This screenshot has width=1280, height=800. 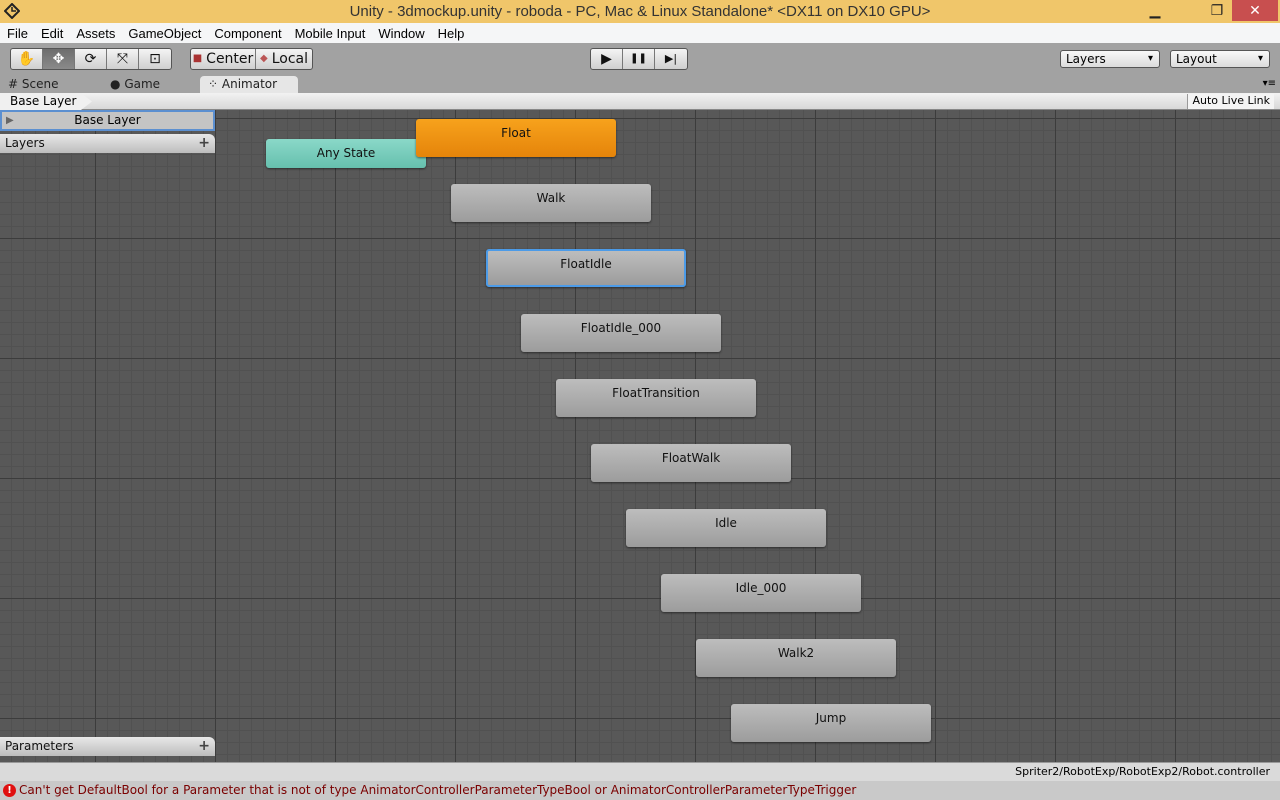 What do you see at coordinates (1217, 10) in the screenshot?
I see `maximize-button: ❐` at bounding box center [1217, 10].